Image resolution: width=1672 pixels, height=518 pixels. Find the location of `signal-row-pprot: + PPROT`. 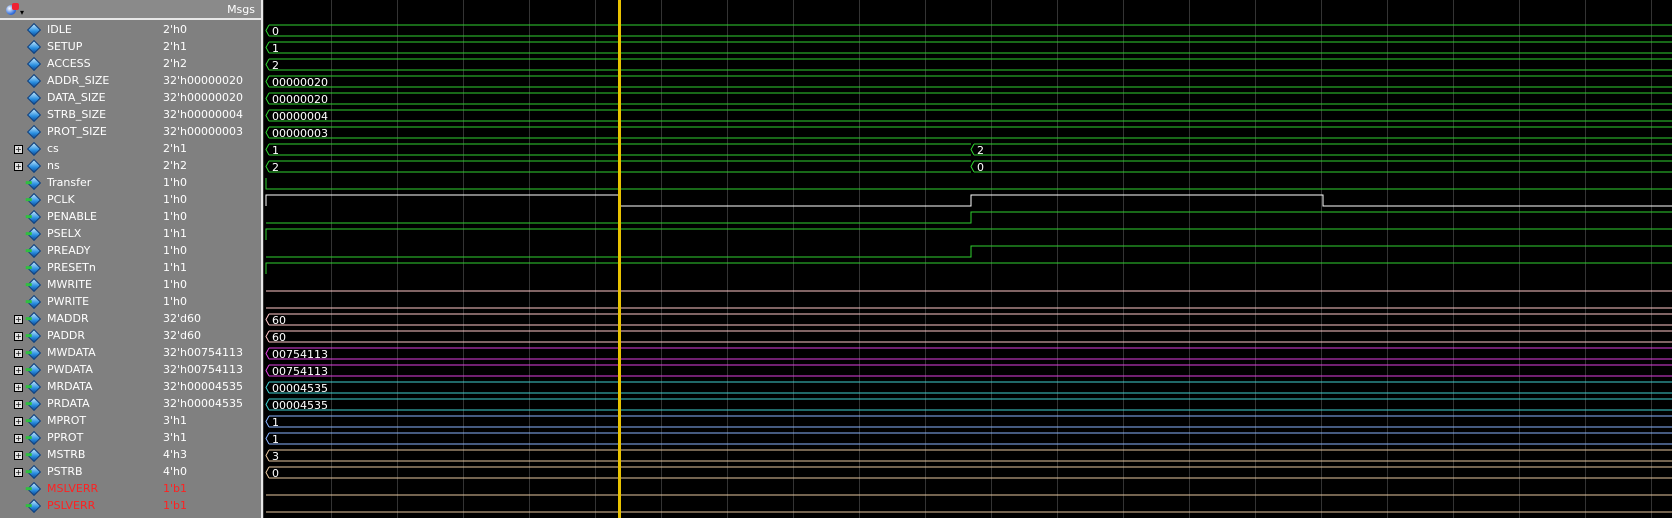

signal-row-pprot: + PPROT is located at coordinates (79, 438).